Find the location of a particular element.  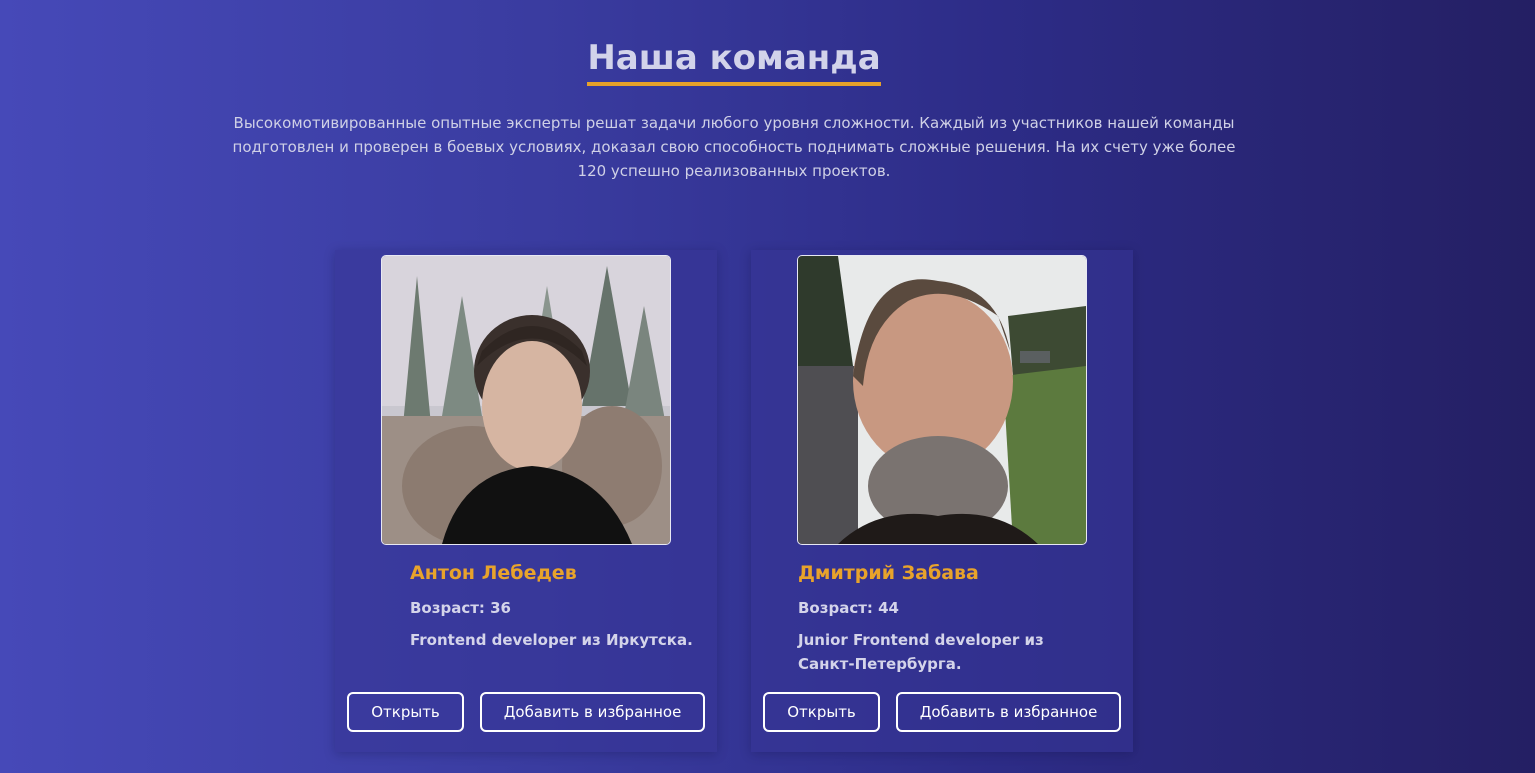

page-title: Наша команда is located at coordinates (734, 61).